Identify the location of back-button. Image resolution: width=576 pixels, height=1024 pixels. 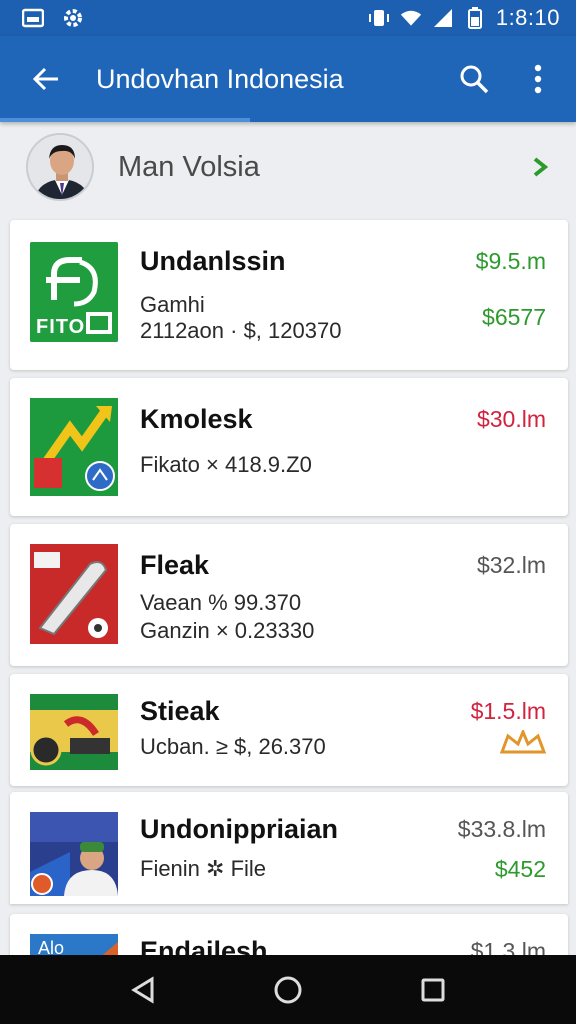
(46, 79).